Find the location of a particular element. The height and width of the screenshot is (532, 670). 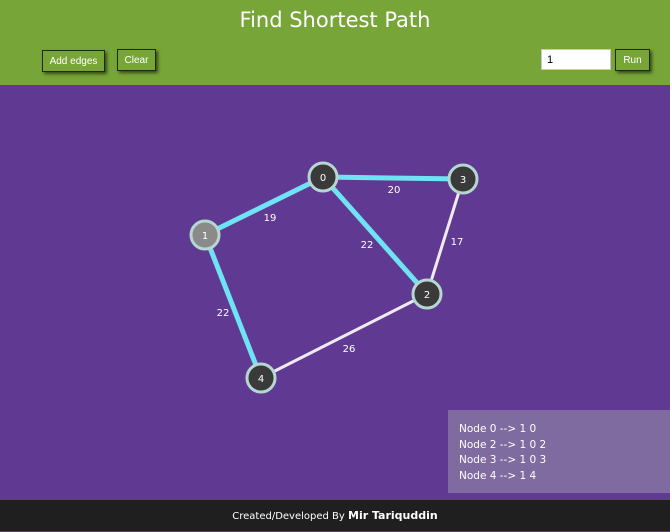

graph-node-2: 2 is located at coordinates (427, 294).